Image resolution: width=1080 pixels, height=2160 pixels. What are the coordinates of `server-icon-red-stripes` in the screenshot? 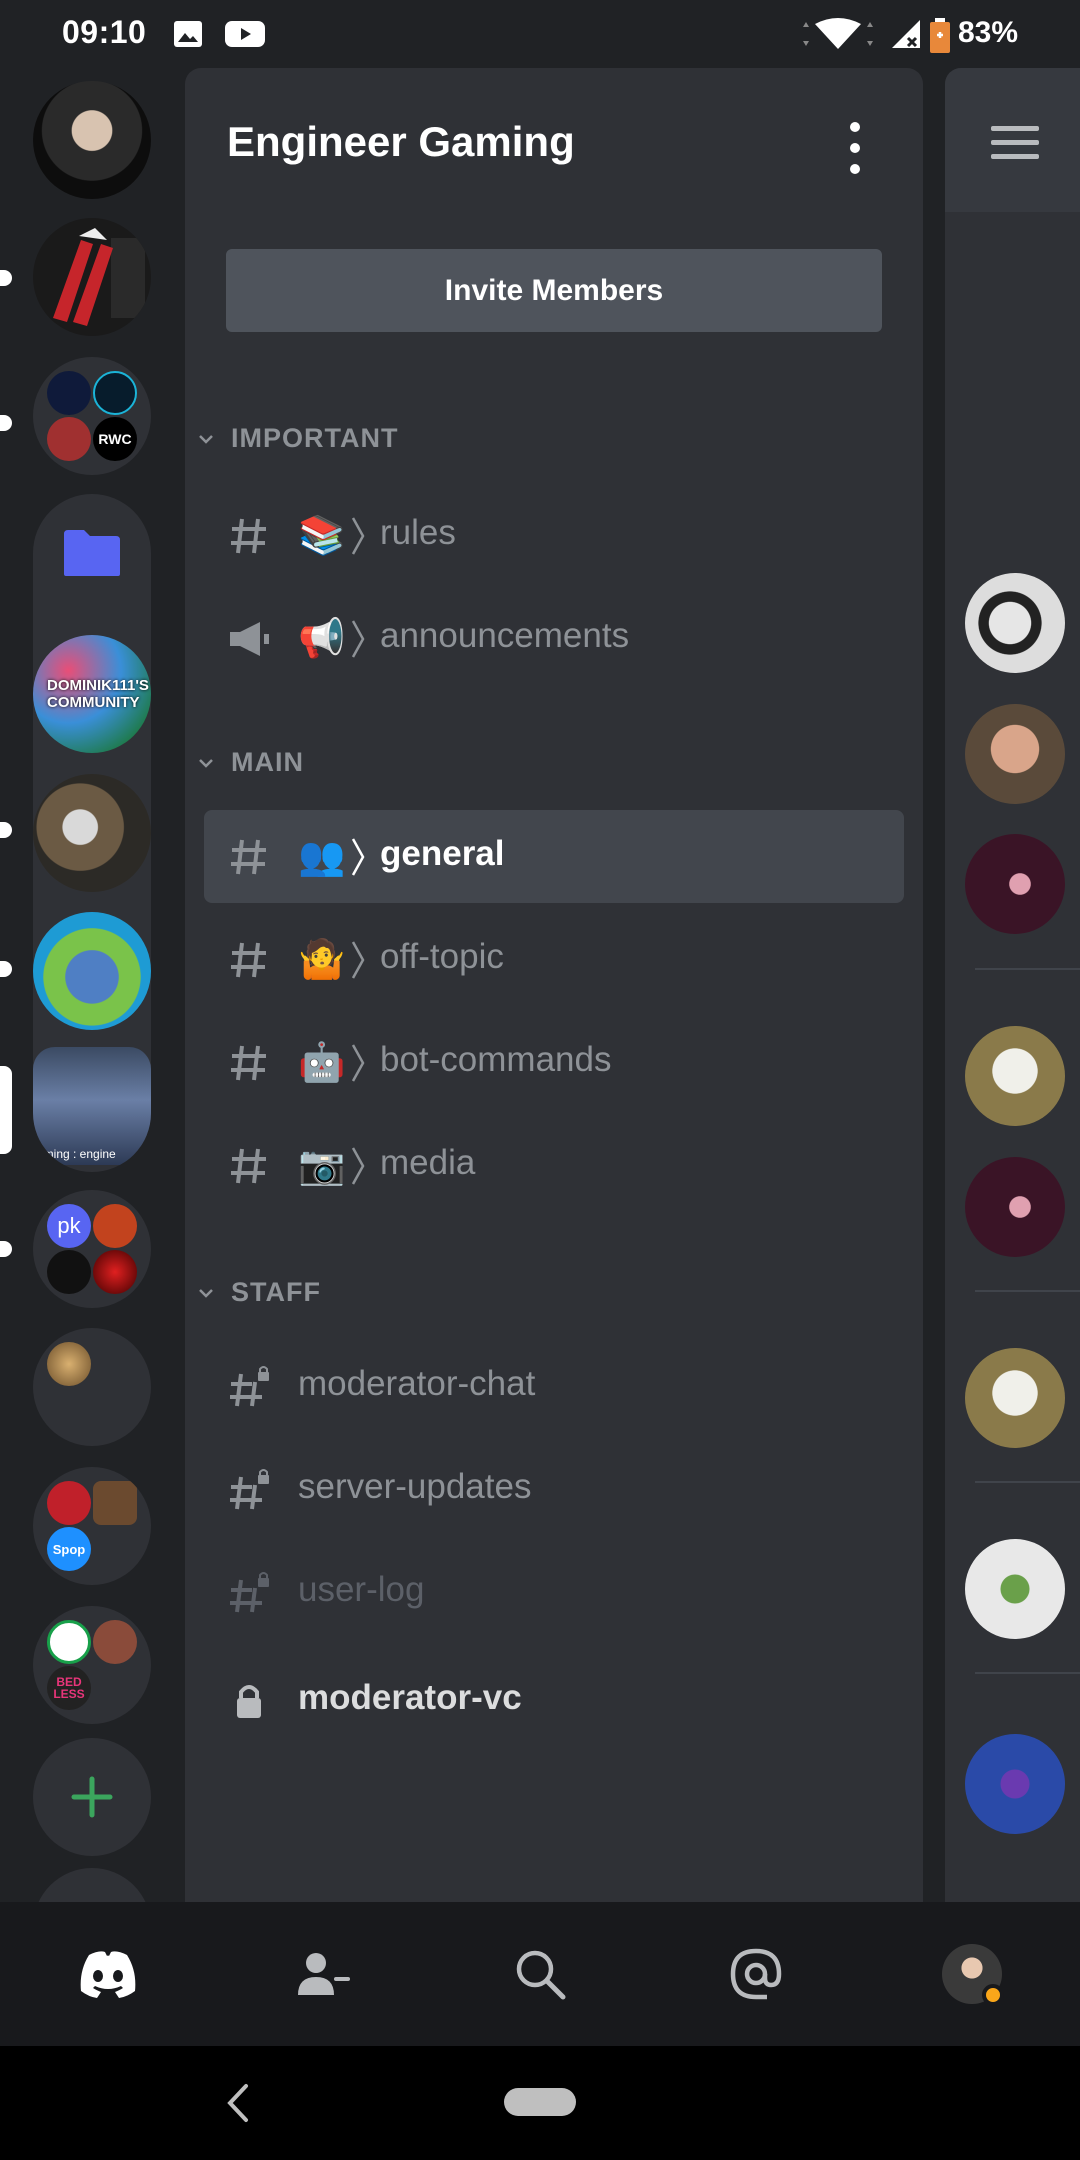 It's located at (92, 277).